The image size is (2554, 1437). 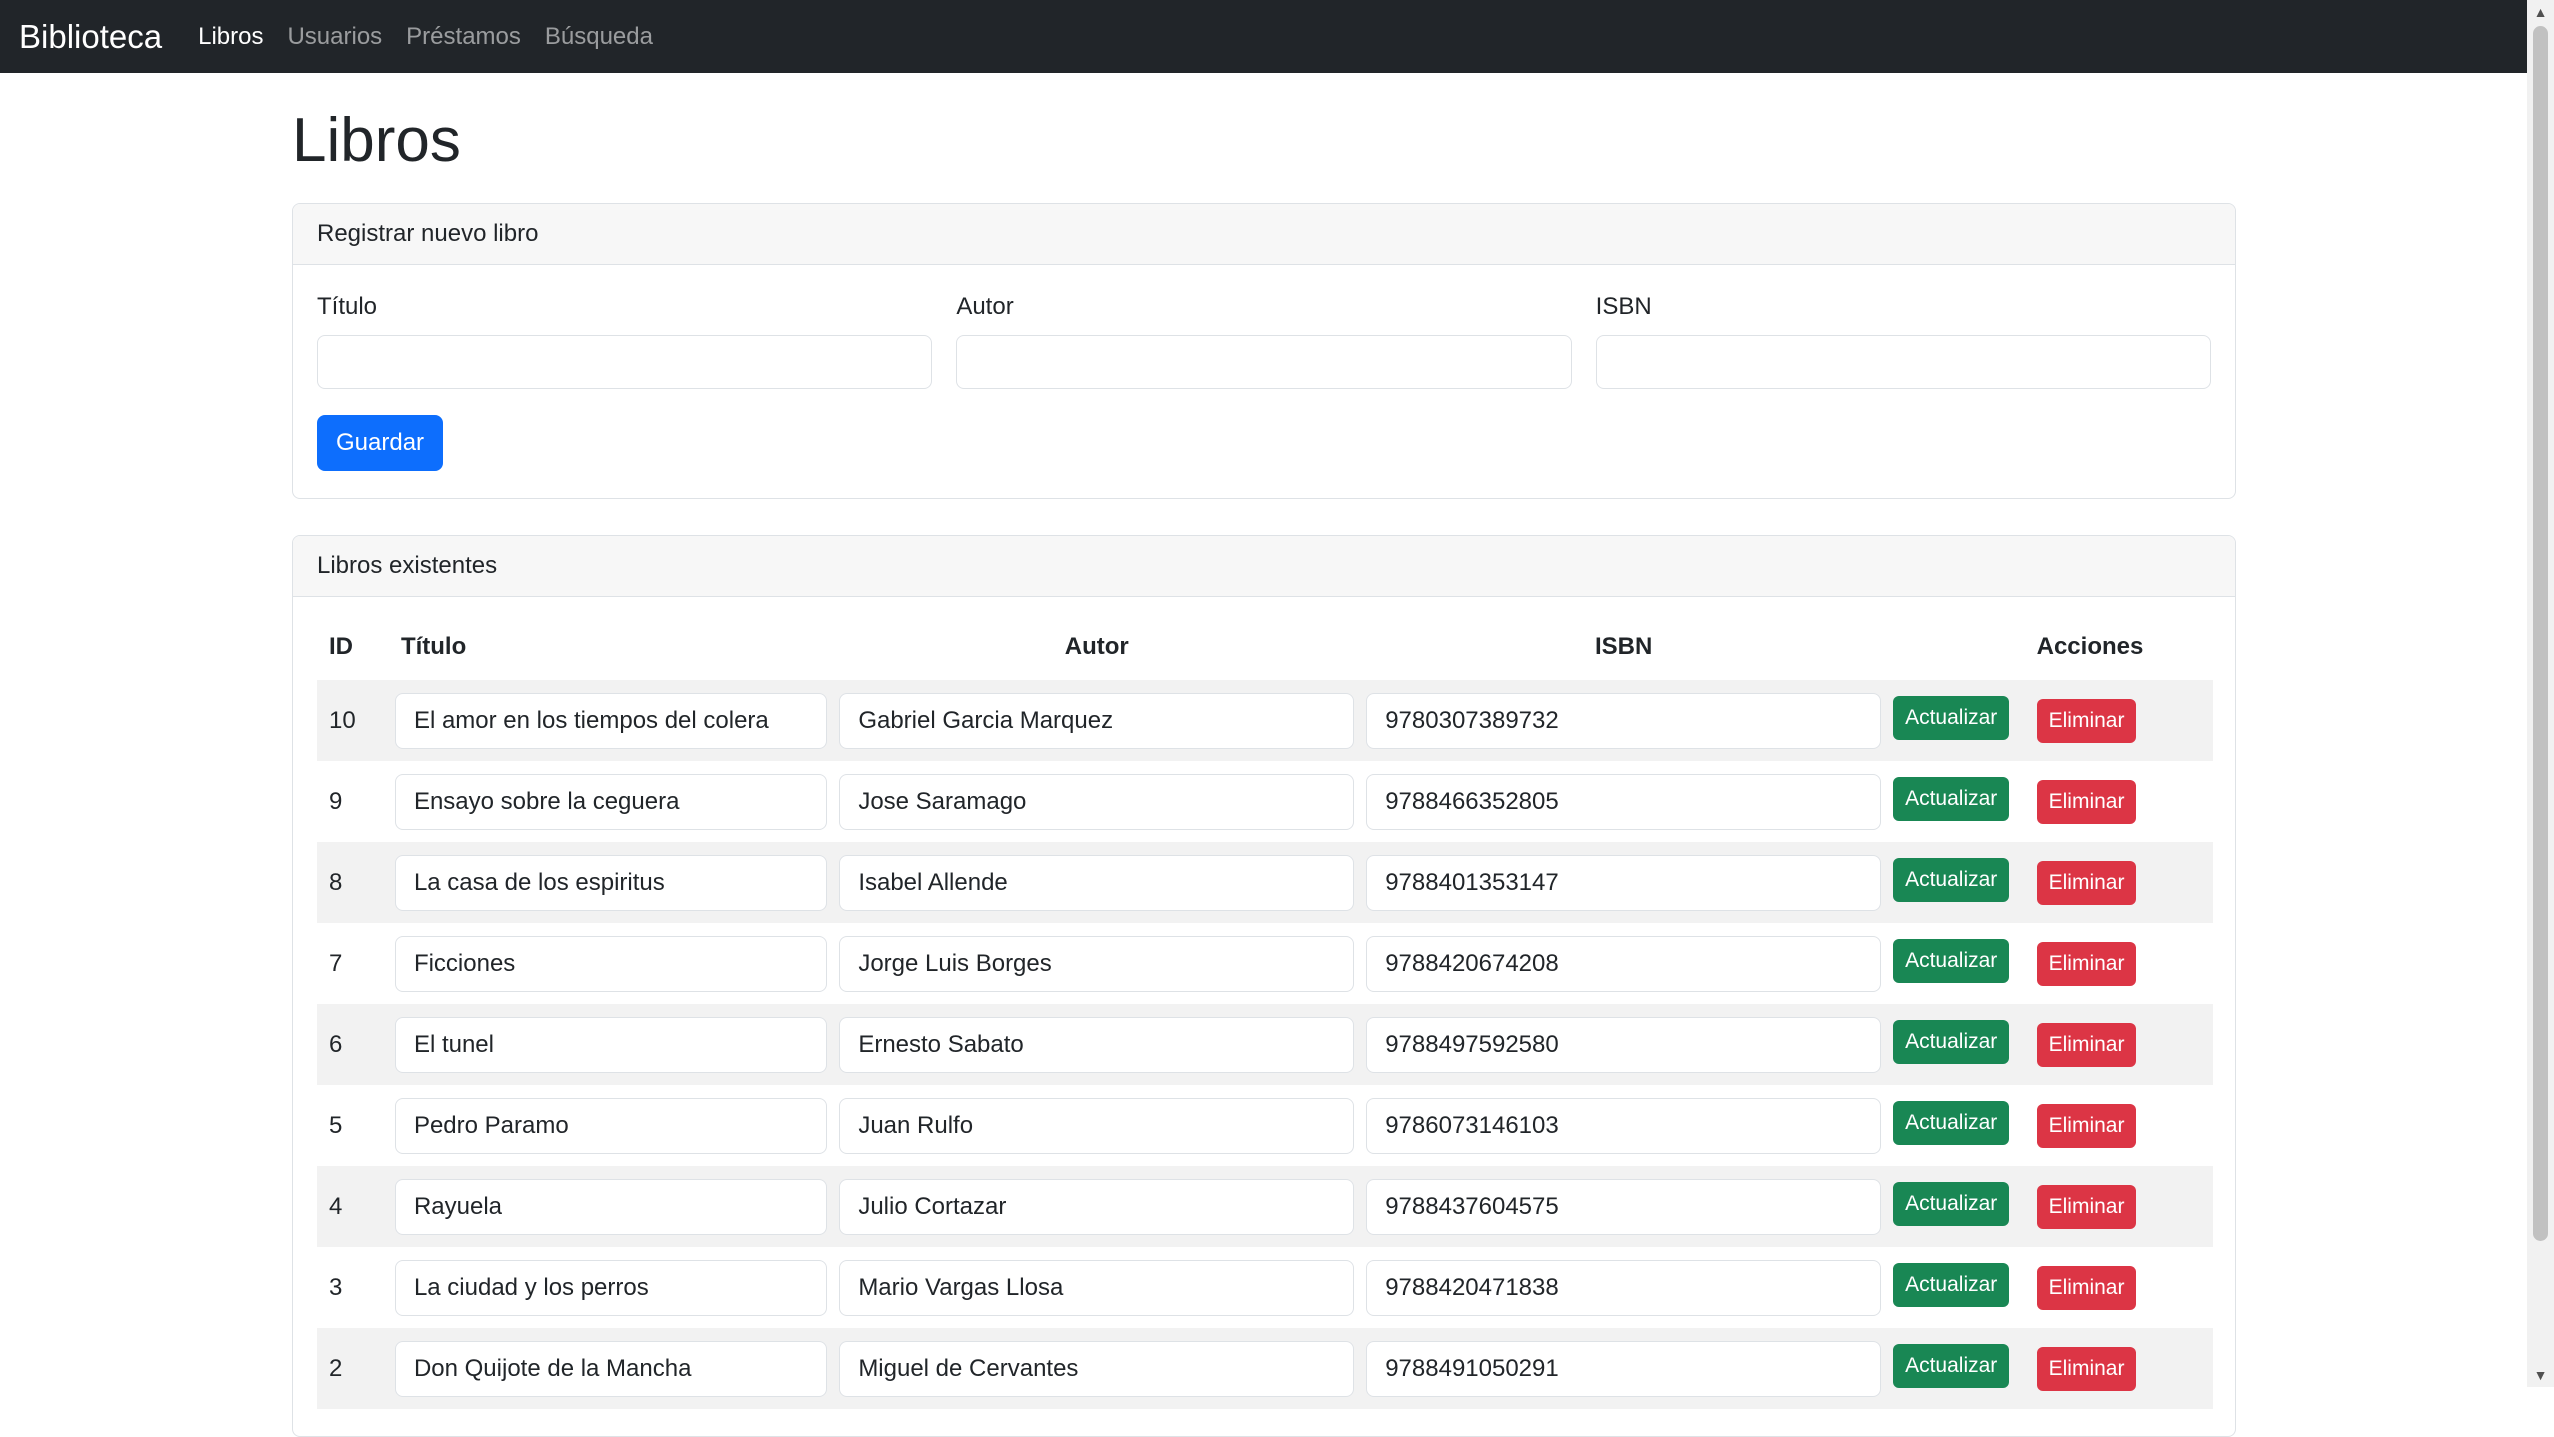 What do you see at coordinates (463, 37) in the screenshot?
I see `nav-link-prestamos: Préstamos` at bounding box center [463, 37].